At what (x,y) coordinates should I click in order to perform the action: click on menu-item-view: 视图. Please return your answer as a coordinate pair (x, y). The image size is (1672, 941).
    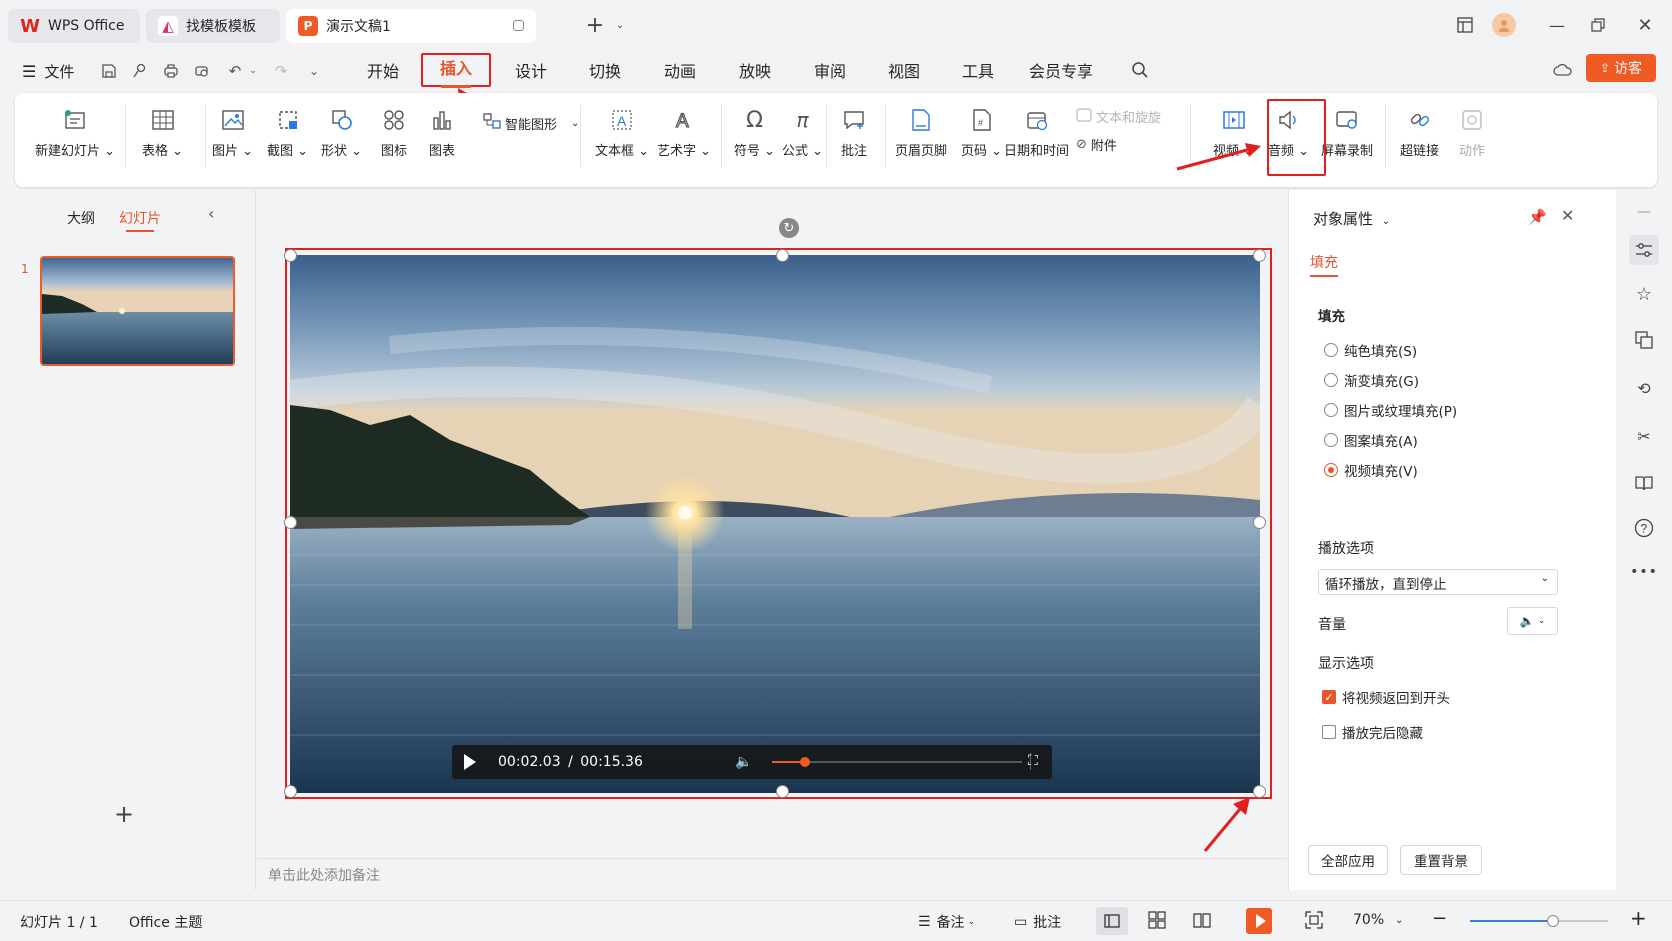
    Looking at the image, I should click on (904, 72).